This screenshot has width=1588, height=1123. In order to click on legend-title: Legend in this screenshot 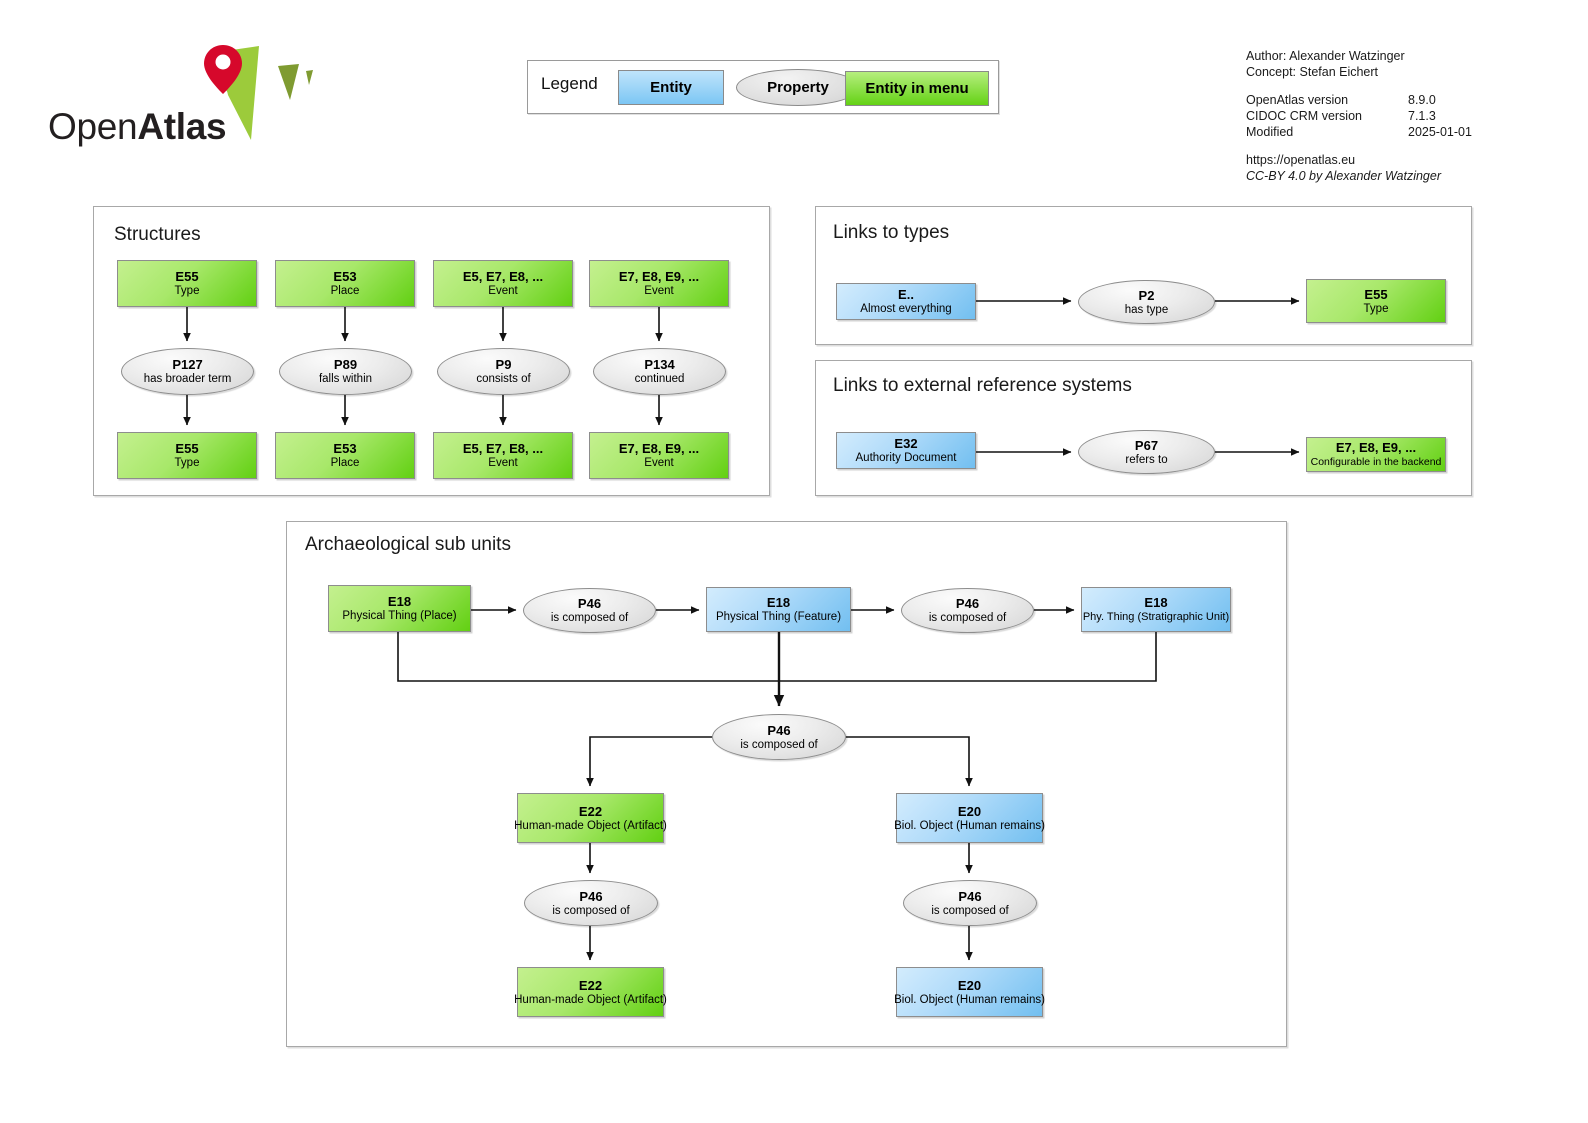, I will do `click(569, 83)`.